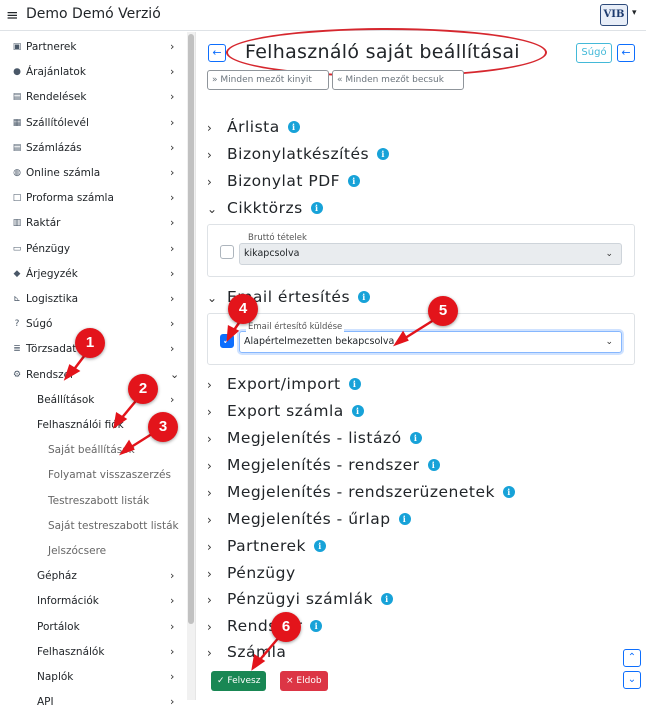  What do you see at coordinates (93, 502) in the screenshot?
I see `sidebar-item: Testreszabott listák` at bounding box center [93, 502].